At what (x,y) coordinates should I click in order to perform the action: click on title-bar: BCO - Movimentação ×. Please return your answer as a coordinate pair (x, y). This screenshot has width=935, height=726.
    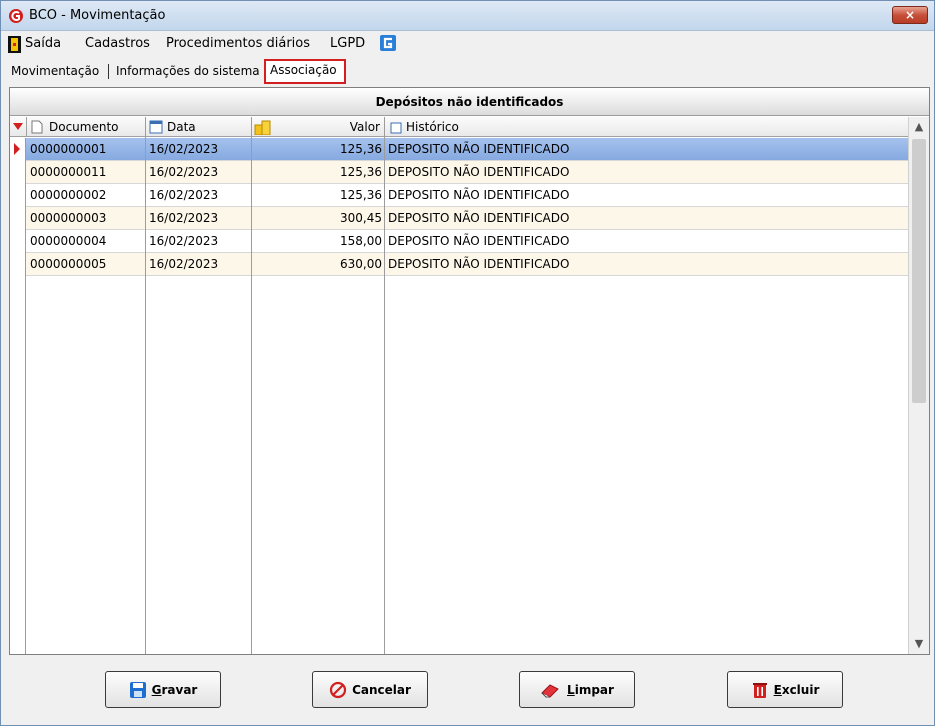
    Looking at the image, I should click on (467, 16).